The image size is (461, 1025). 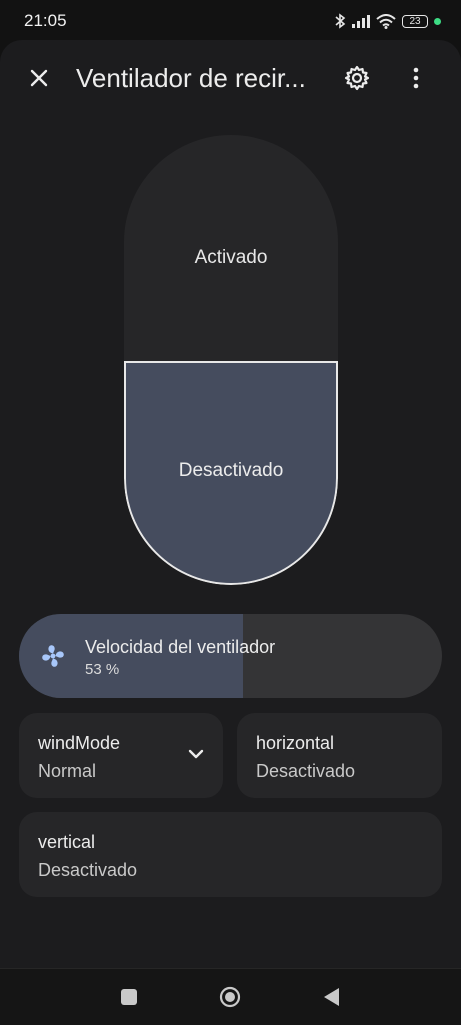 I want to click on close-icon, so click(x=39, y=78).